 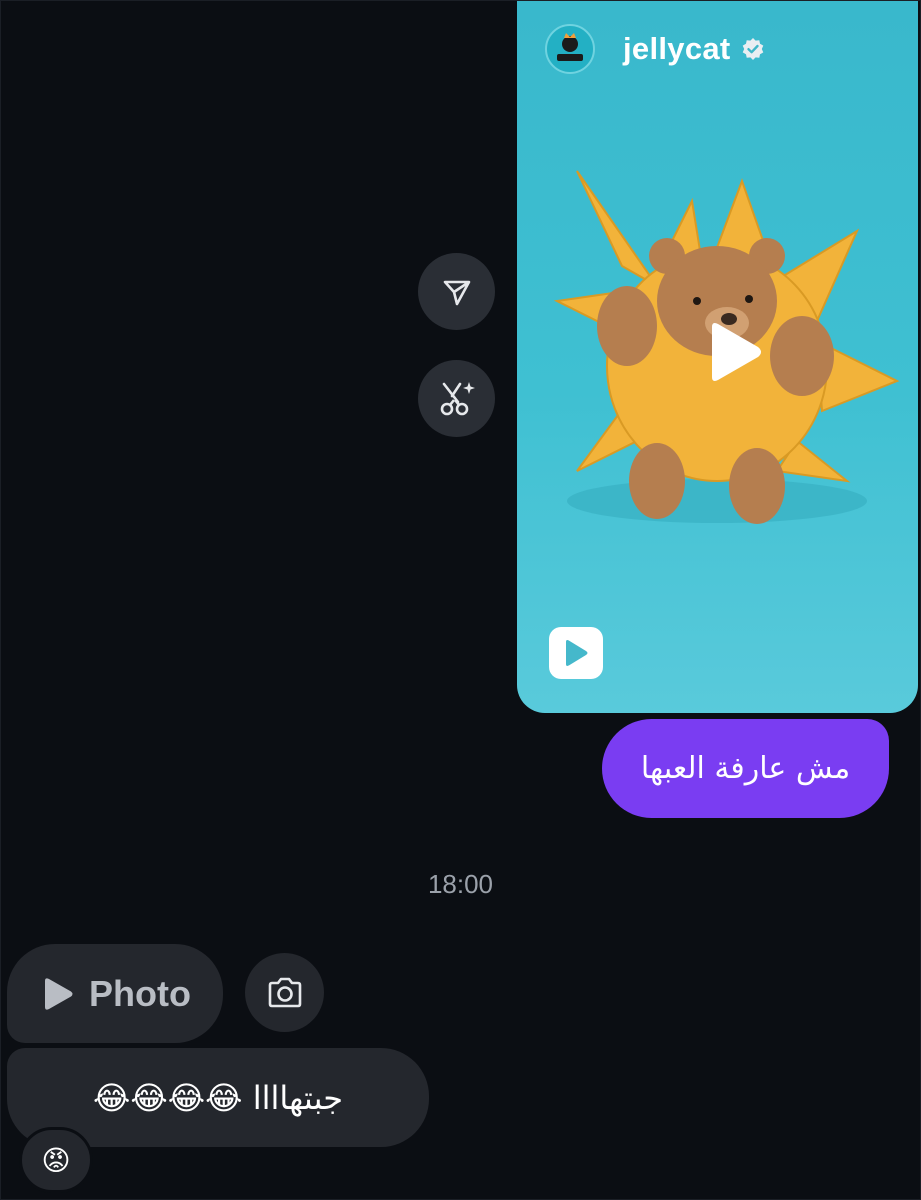 I want to click on camera-icon, so click(x=284, y=992).